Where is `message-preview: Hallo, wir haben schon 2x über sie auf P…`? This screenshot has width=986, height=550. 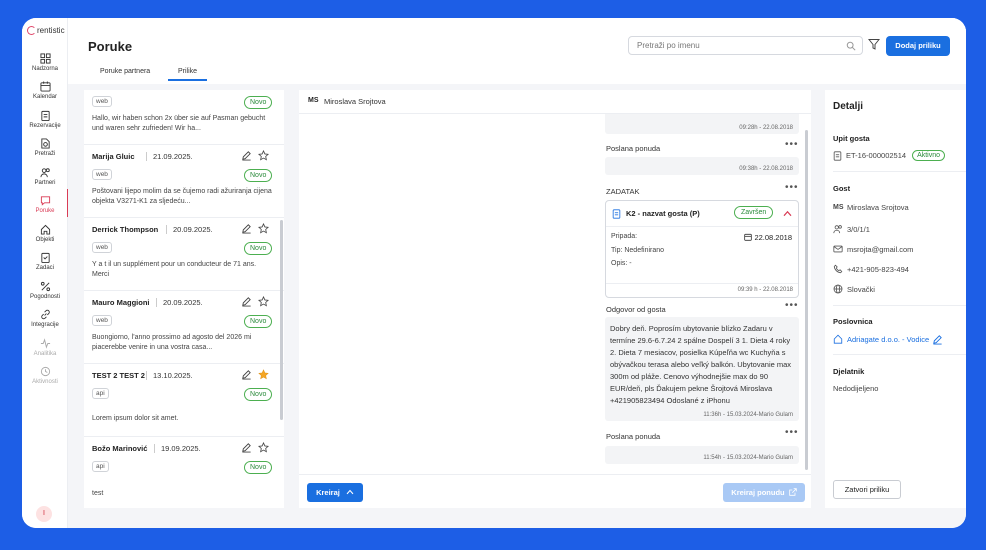 message-preview: Hallo, wir haben schon 2x über sie auf P… is located at coordinates (179, 123).